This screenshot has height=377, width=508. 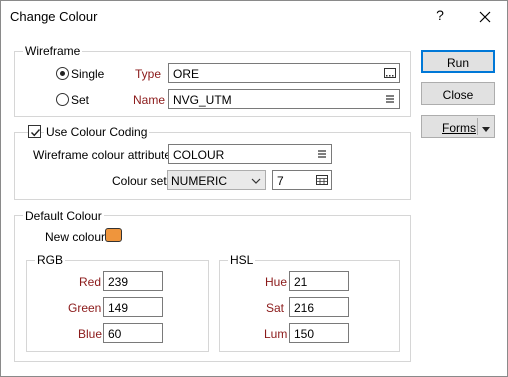 I want to click on new-colour-swatch, so click(x=113, y=235).